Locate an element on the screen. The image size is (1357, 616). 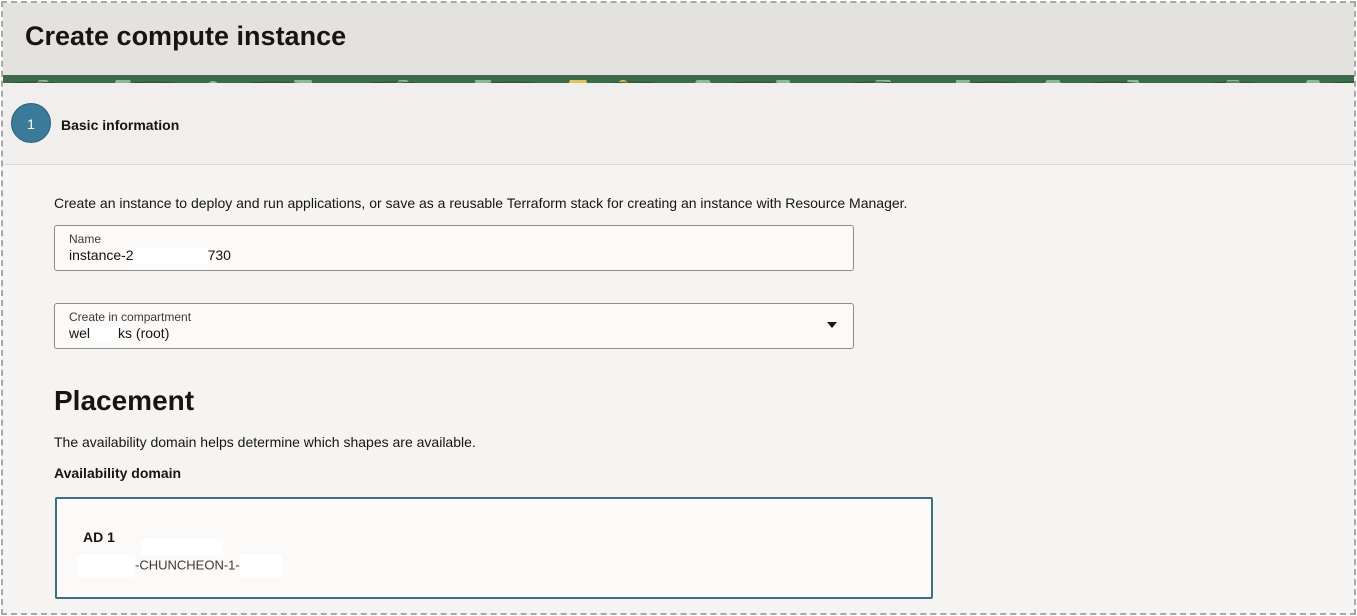
name-value-end: 730 is located at coordinates (219, 255).